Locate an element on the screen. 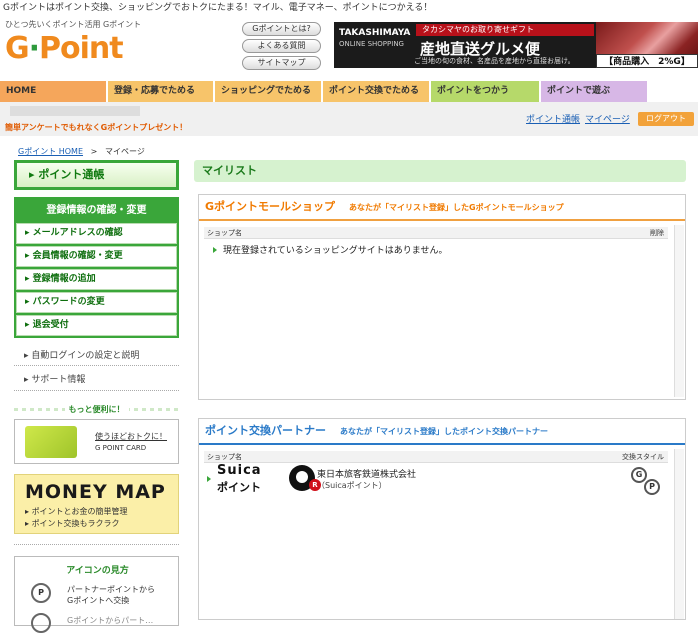 This screenshot has height=633, width=698. suica-logo: Suica ポイント R is located at coordinates (272, 478).